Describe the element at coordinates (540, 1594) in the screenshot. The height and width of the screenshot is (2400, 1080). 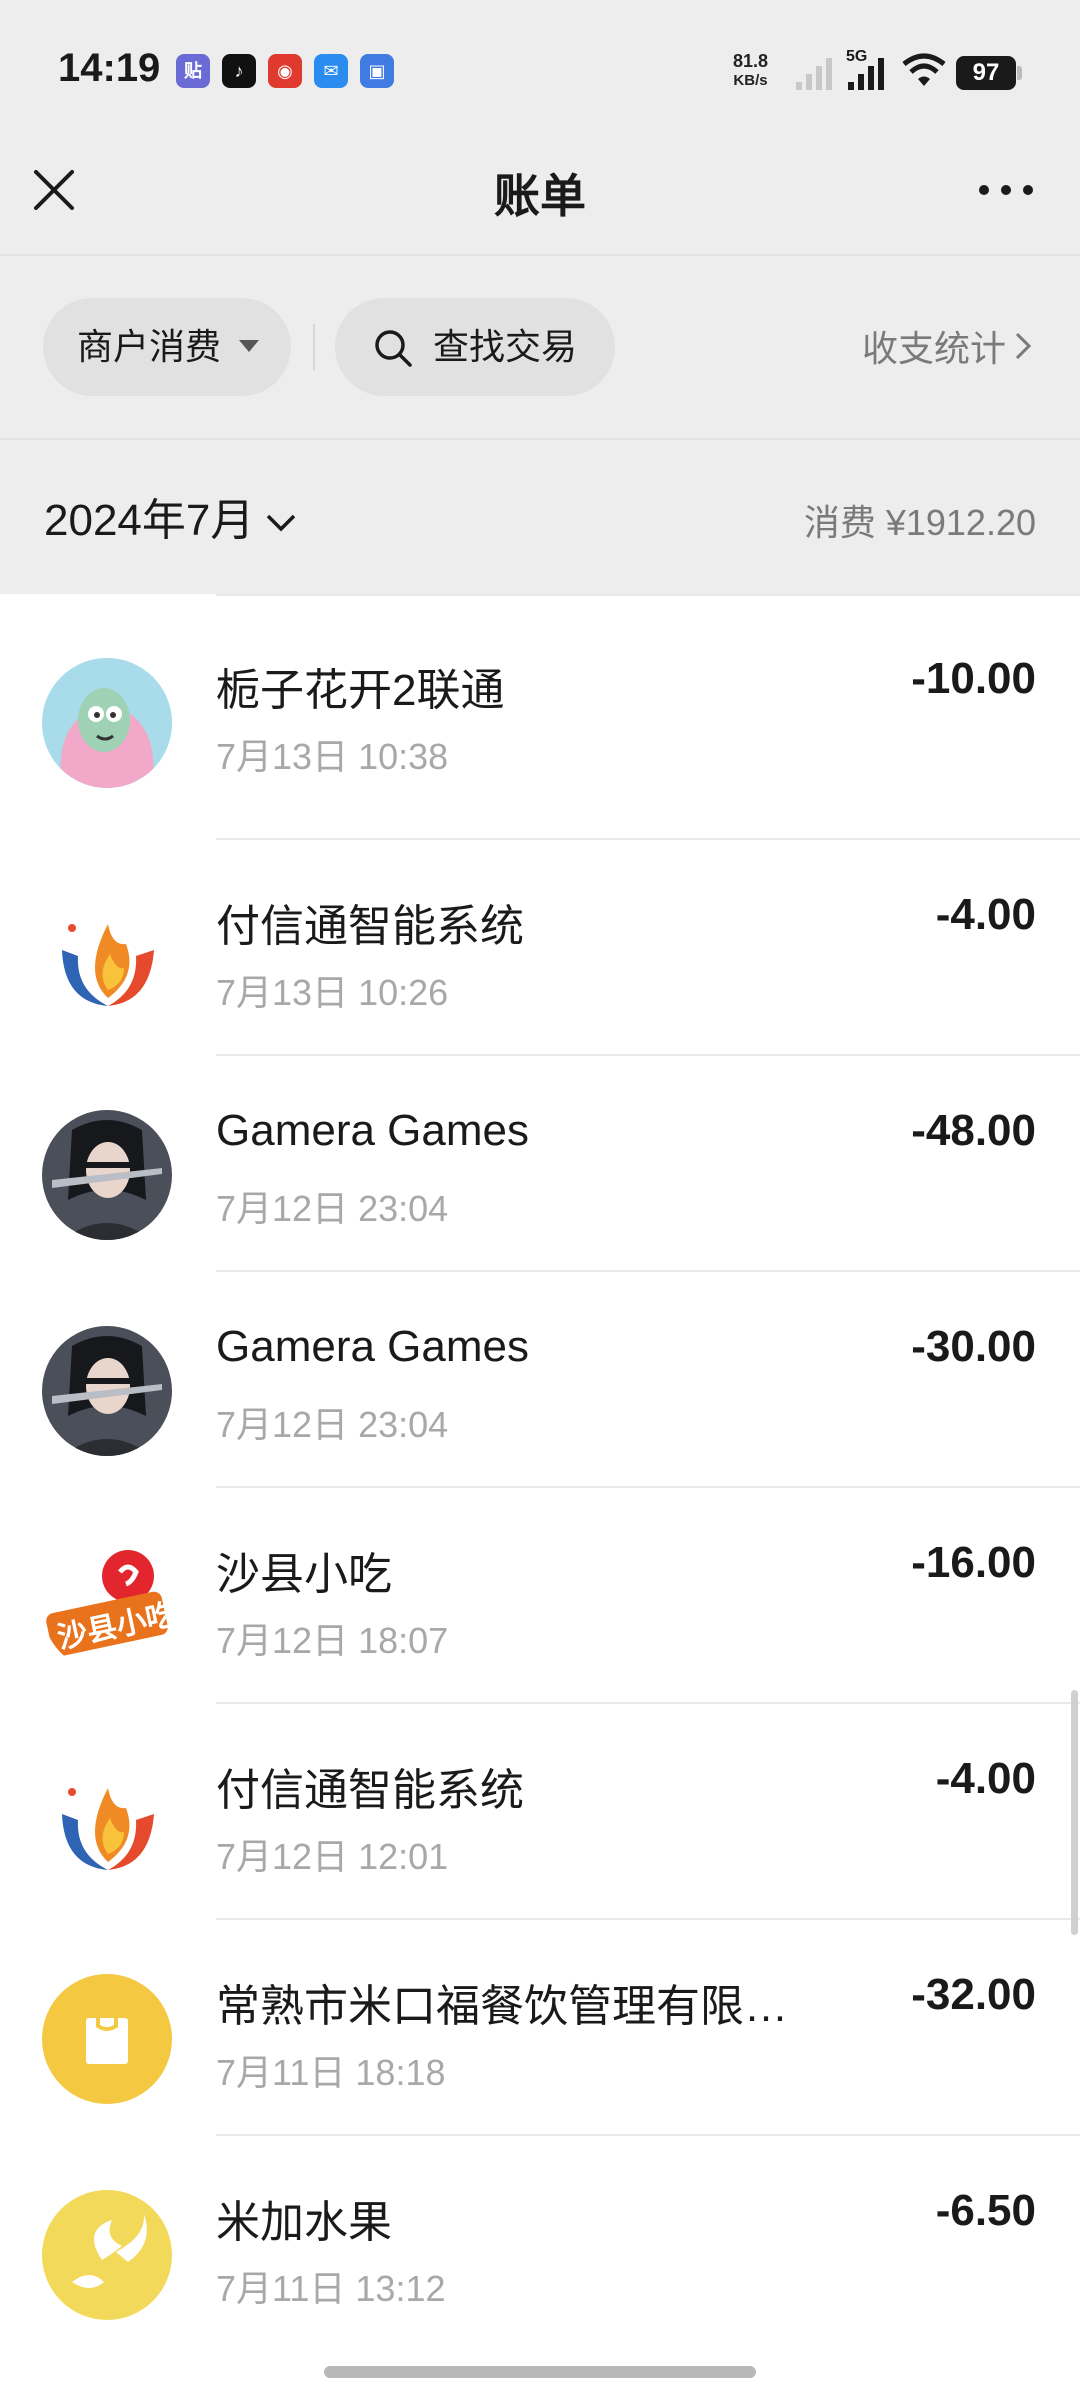
I see `transaction-row: 沙县小吃 沙县小吃 7月12日 18:07 -16.00` at that location.